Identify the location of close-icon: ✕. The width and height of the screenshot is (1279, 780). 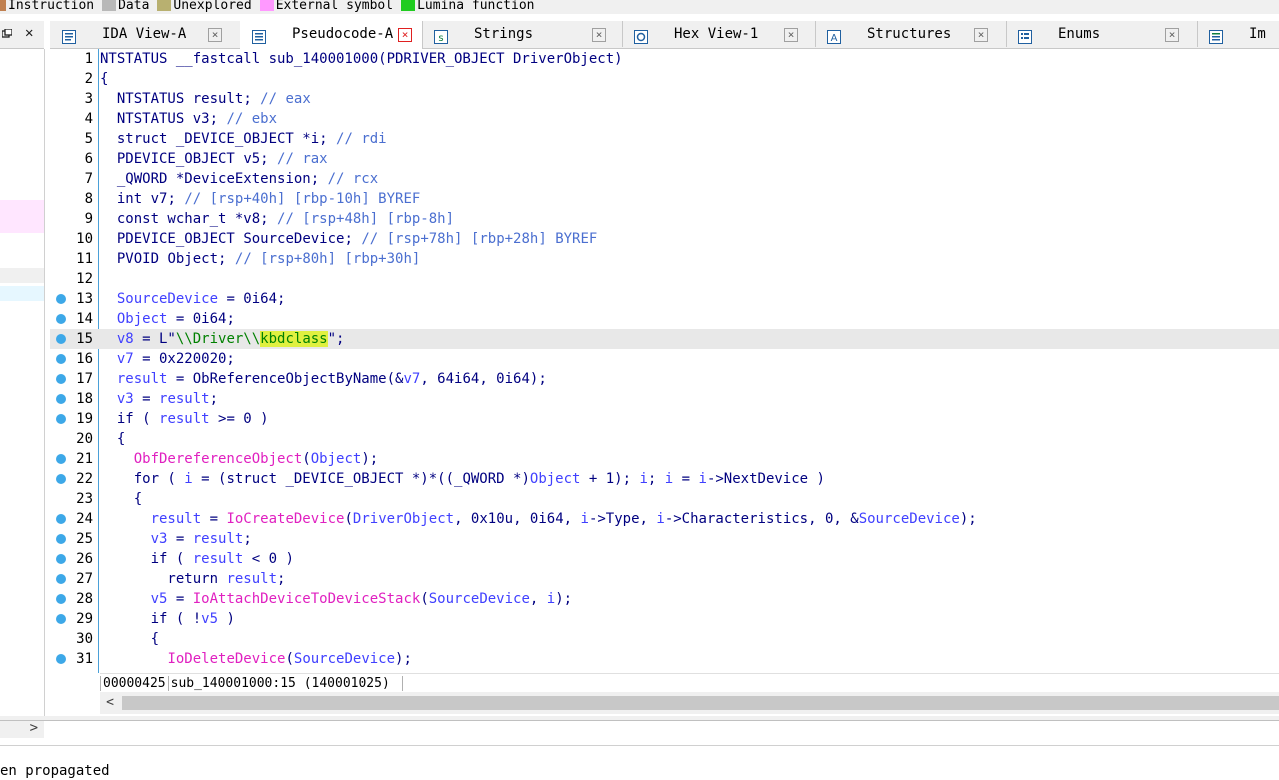
(29, 33).